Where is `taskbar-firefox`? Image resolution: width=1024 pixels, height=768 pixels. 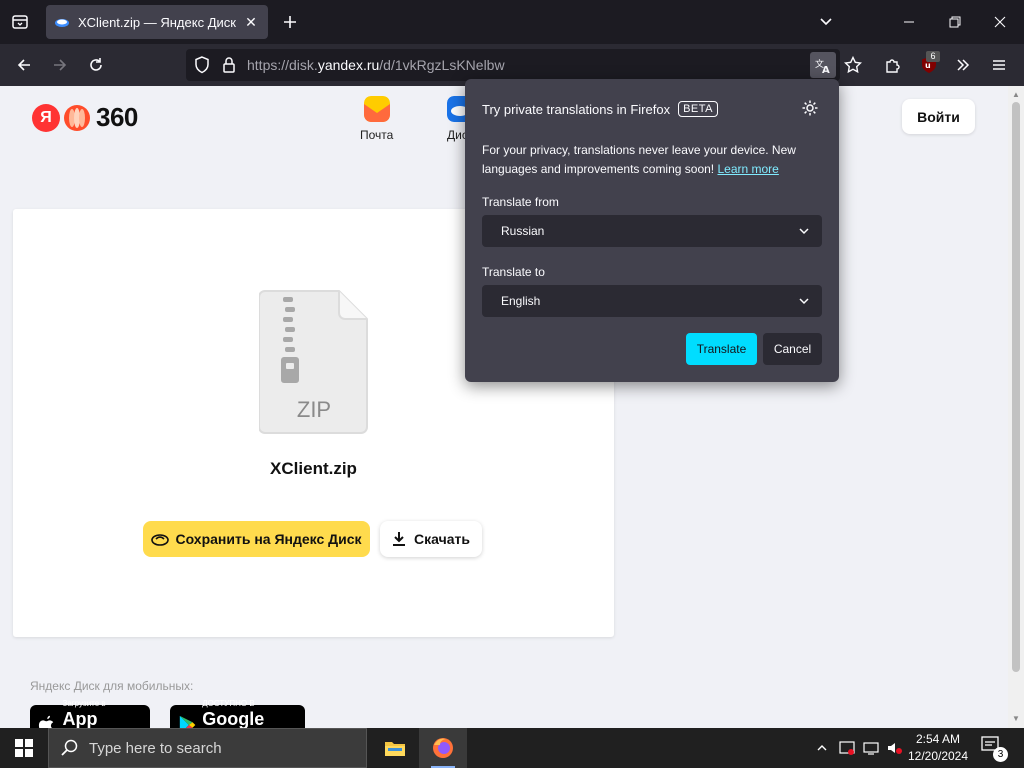 taskbar-firefox is located at coordinates (443, 748).